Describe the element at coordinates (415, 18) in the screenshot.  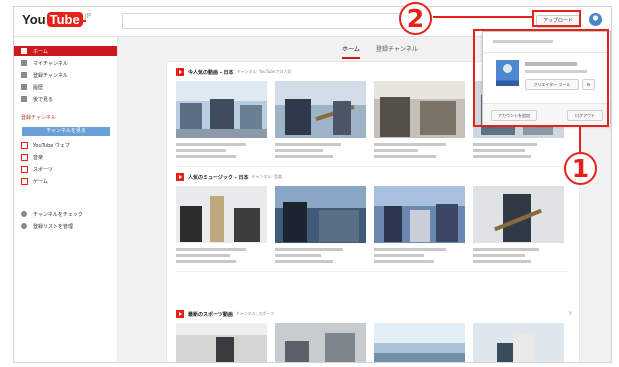
I see `callout-number-2: 2` at that location.